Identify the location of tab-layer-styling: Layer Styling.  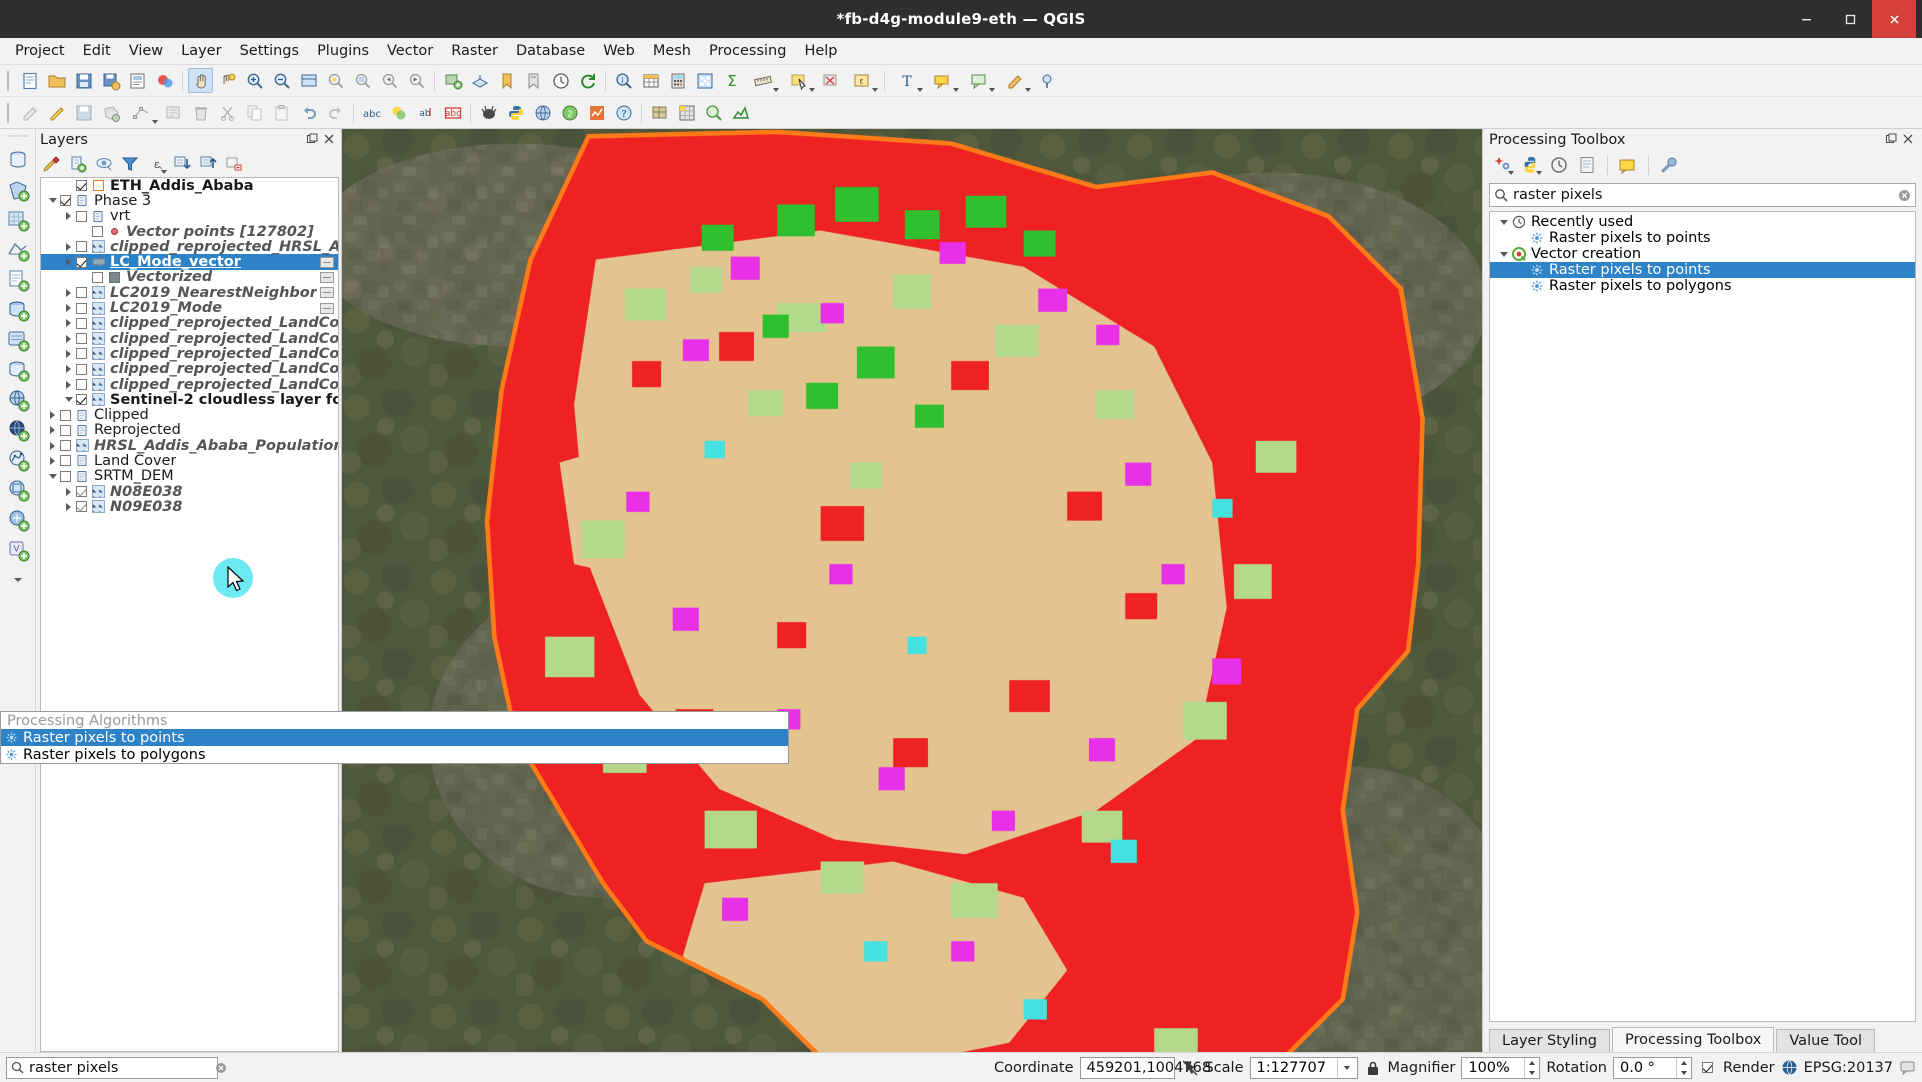
(1549, 1040).